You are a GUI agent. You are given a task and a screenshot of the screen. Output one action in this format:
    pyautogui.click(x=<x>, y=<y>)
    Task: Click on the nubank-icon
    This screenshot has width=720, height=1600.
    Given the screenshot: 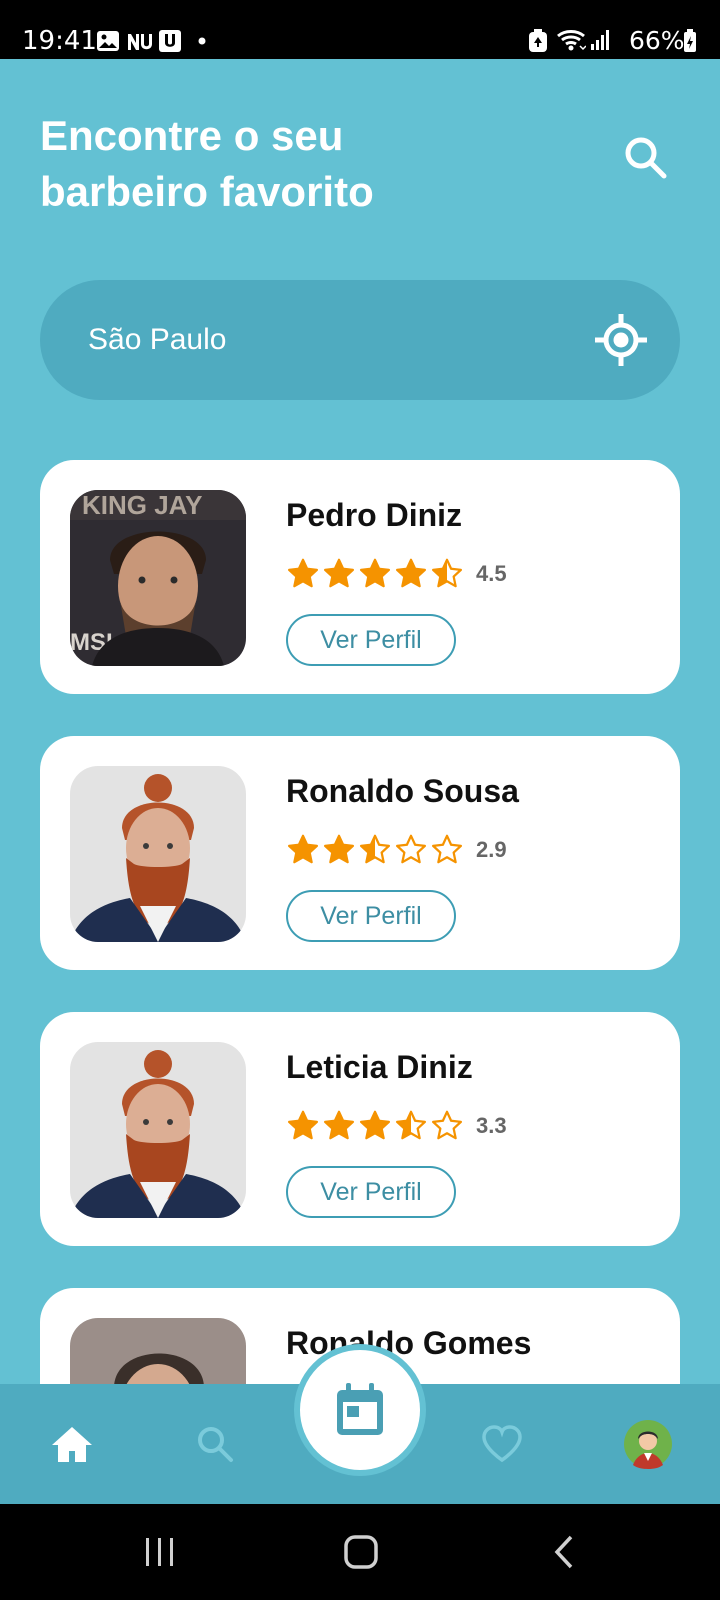 What is the action you would take?
    pyautogui.click(x=140, y=42)
    